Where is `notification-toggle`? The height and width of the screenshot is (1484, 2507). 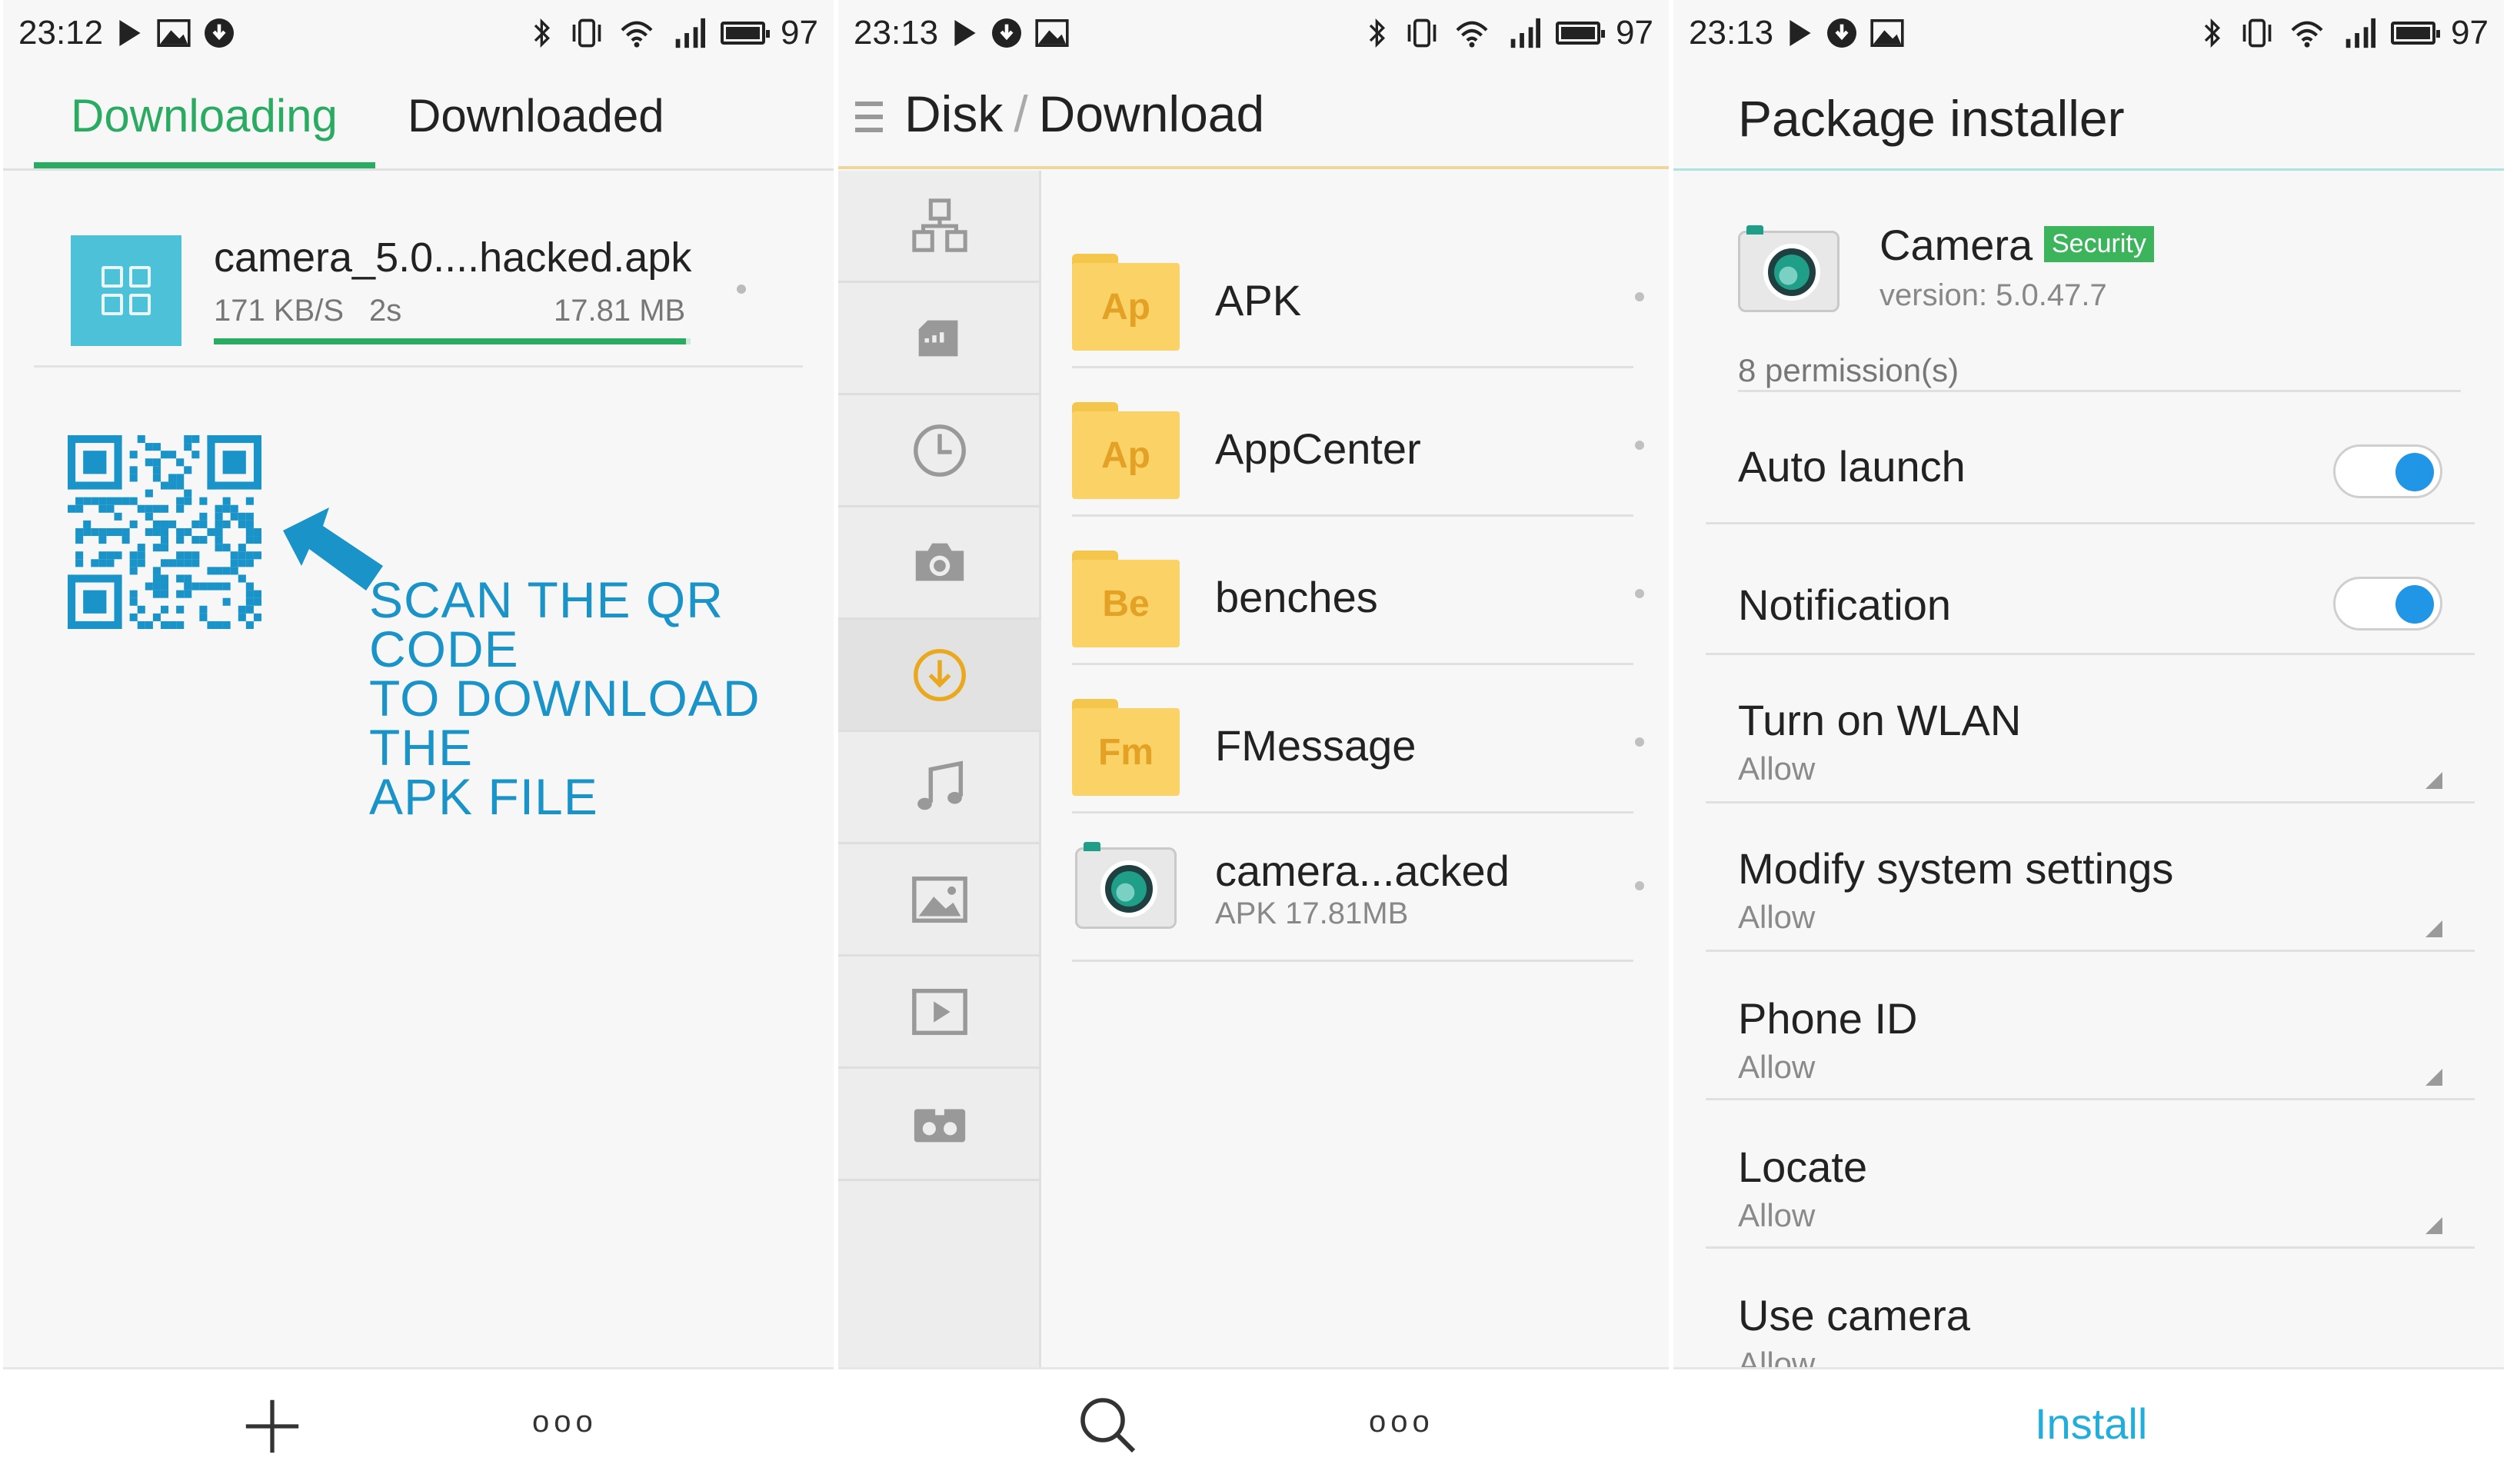
notification-toggle is located at coordinates (2387, 604).